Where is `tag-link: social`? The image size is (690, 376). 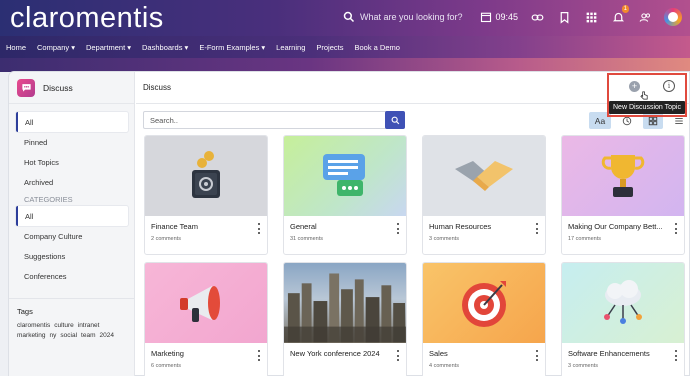 tag-link: social is located at coordinates (68, 335).